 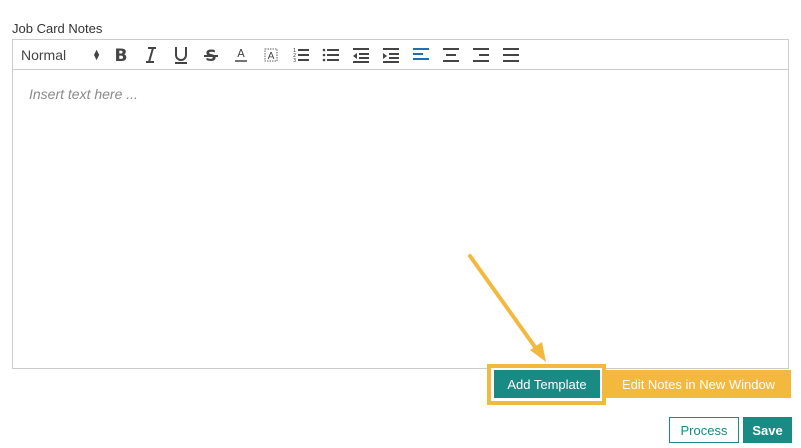 I want to click on edit-notes-new-window-button: Edit Notes in New Window, so click(x=698, y=384).